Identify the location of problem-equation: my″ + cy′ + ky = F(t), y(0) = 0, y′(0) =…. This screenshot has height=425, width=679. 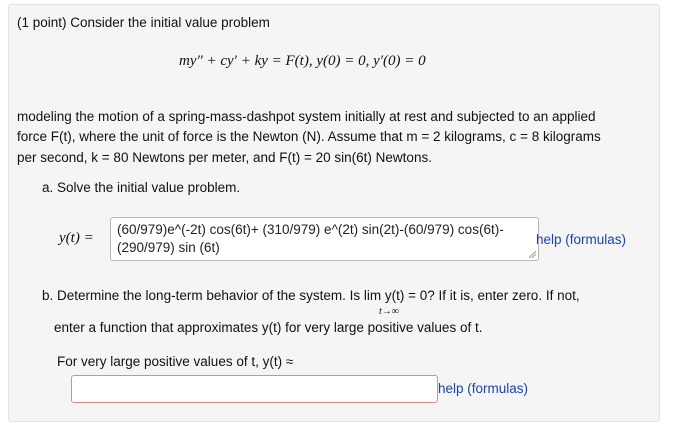
(302, 61).